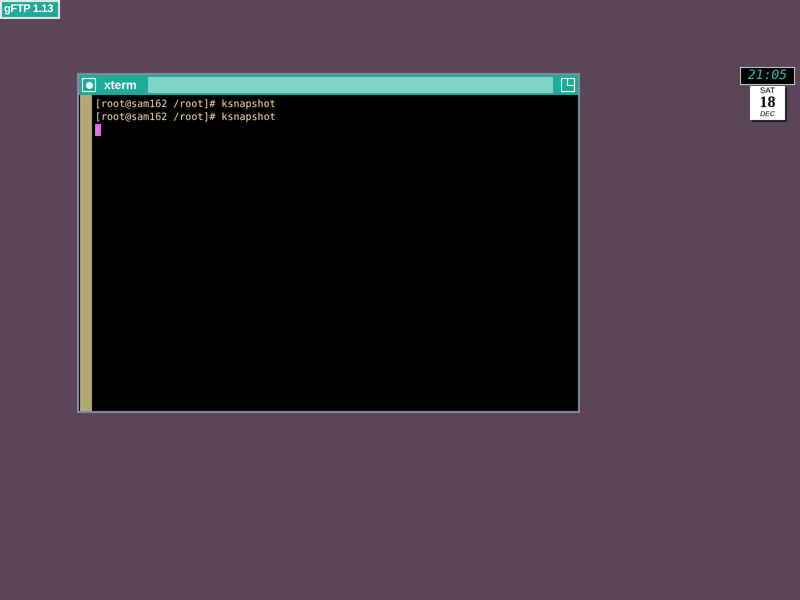  I want to click on day-number: 18, so click(768, 103).